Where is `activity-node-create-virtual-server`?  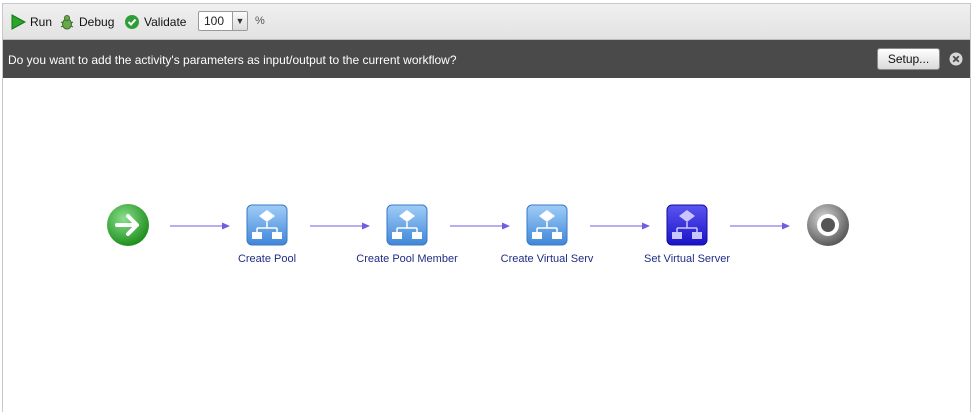 activity-node-create-virtual-server is located at coordinates (547, 225).